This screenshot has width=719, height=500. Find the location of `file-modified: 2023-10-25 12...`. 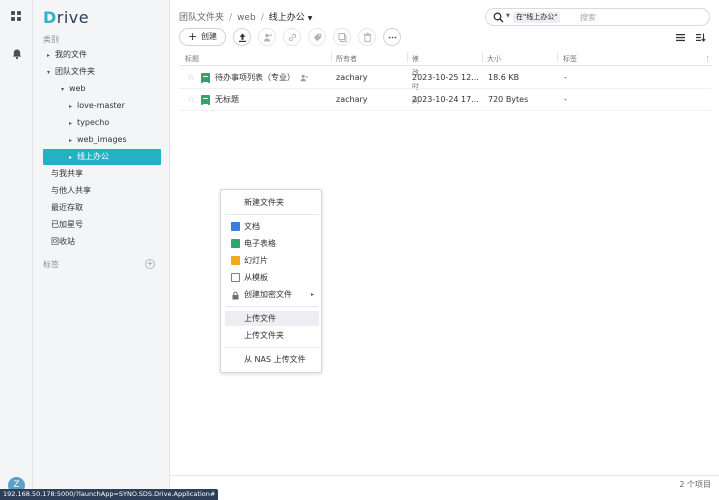

file-modified: 2023-10-25 12... is located at coordinates (445, 77).